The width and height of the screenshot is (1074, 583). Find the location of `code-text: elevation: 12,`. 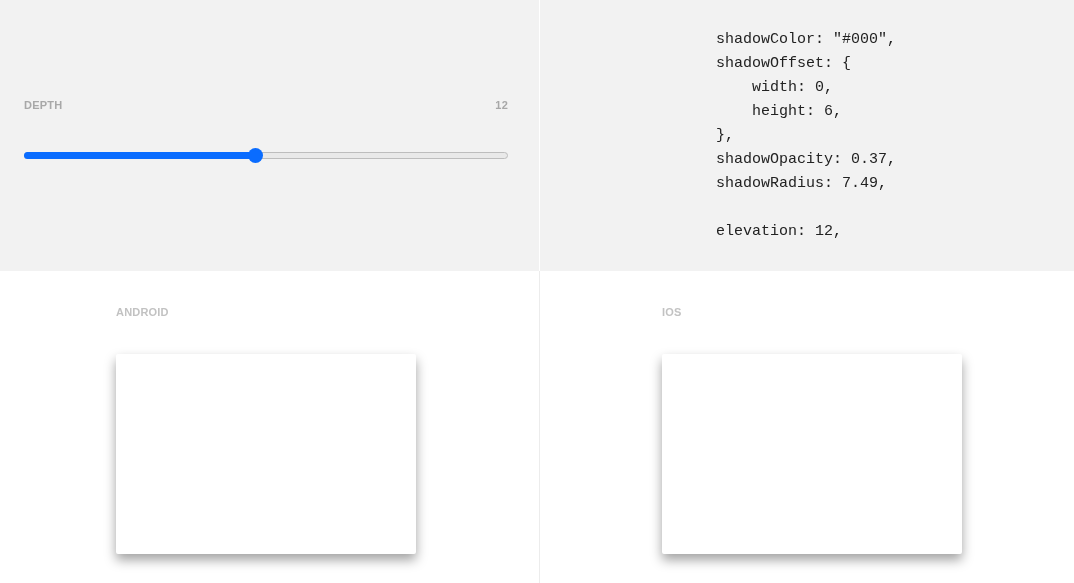

code-text: elevation: 12, is located at coordinates (780, 232).